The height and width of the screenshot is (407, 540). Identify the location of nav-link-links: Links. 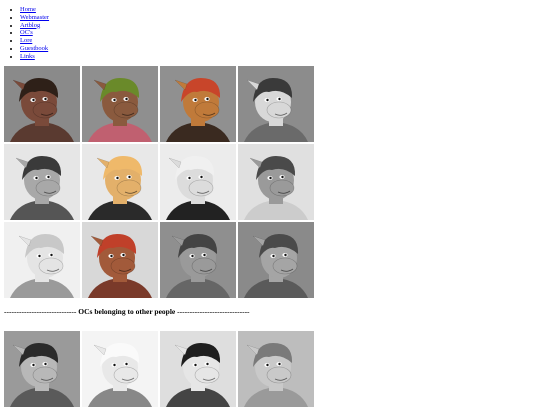
(27, 56).